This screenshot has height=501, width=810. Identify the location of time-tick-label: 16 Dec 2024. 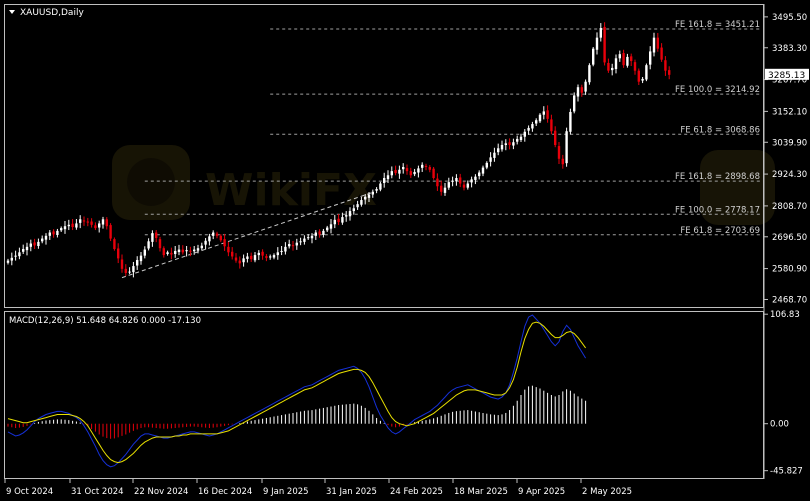
(225, 492).